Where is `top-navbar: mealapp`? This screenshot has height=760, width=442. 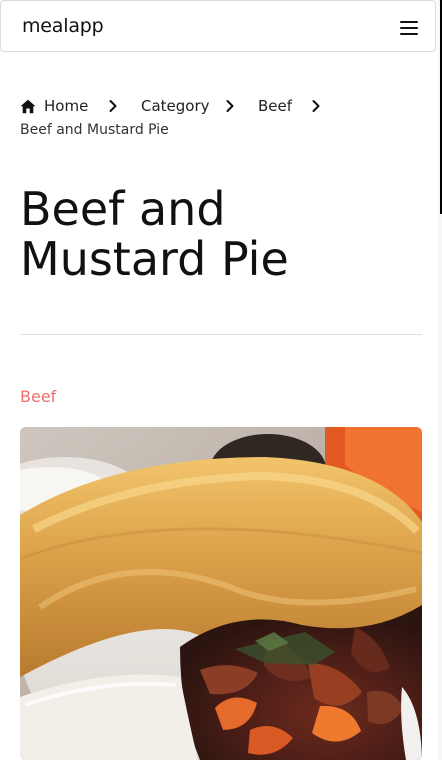 top-navbar: mealapp is located at coordinates (218, 26).